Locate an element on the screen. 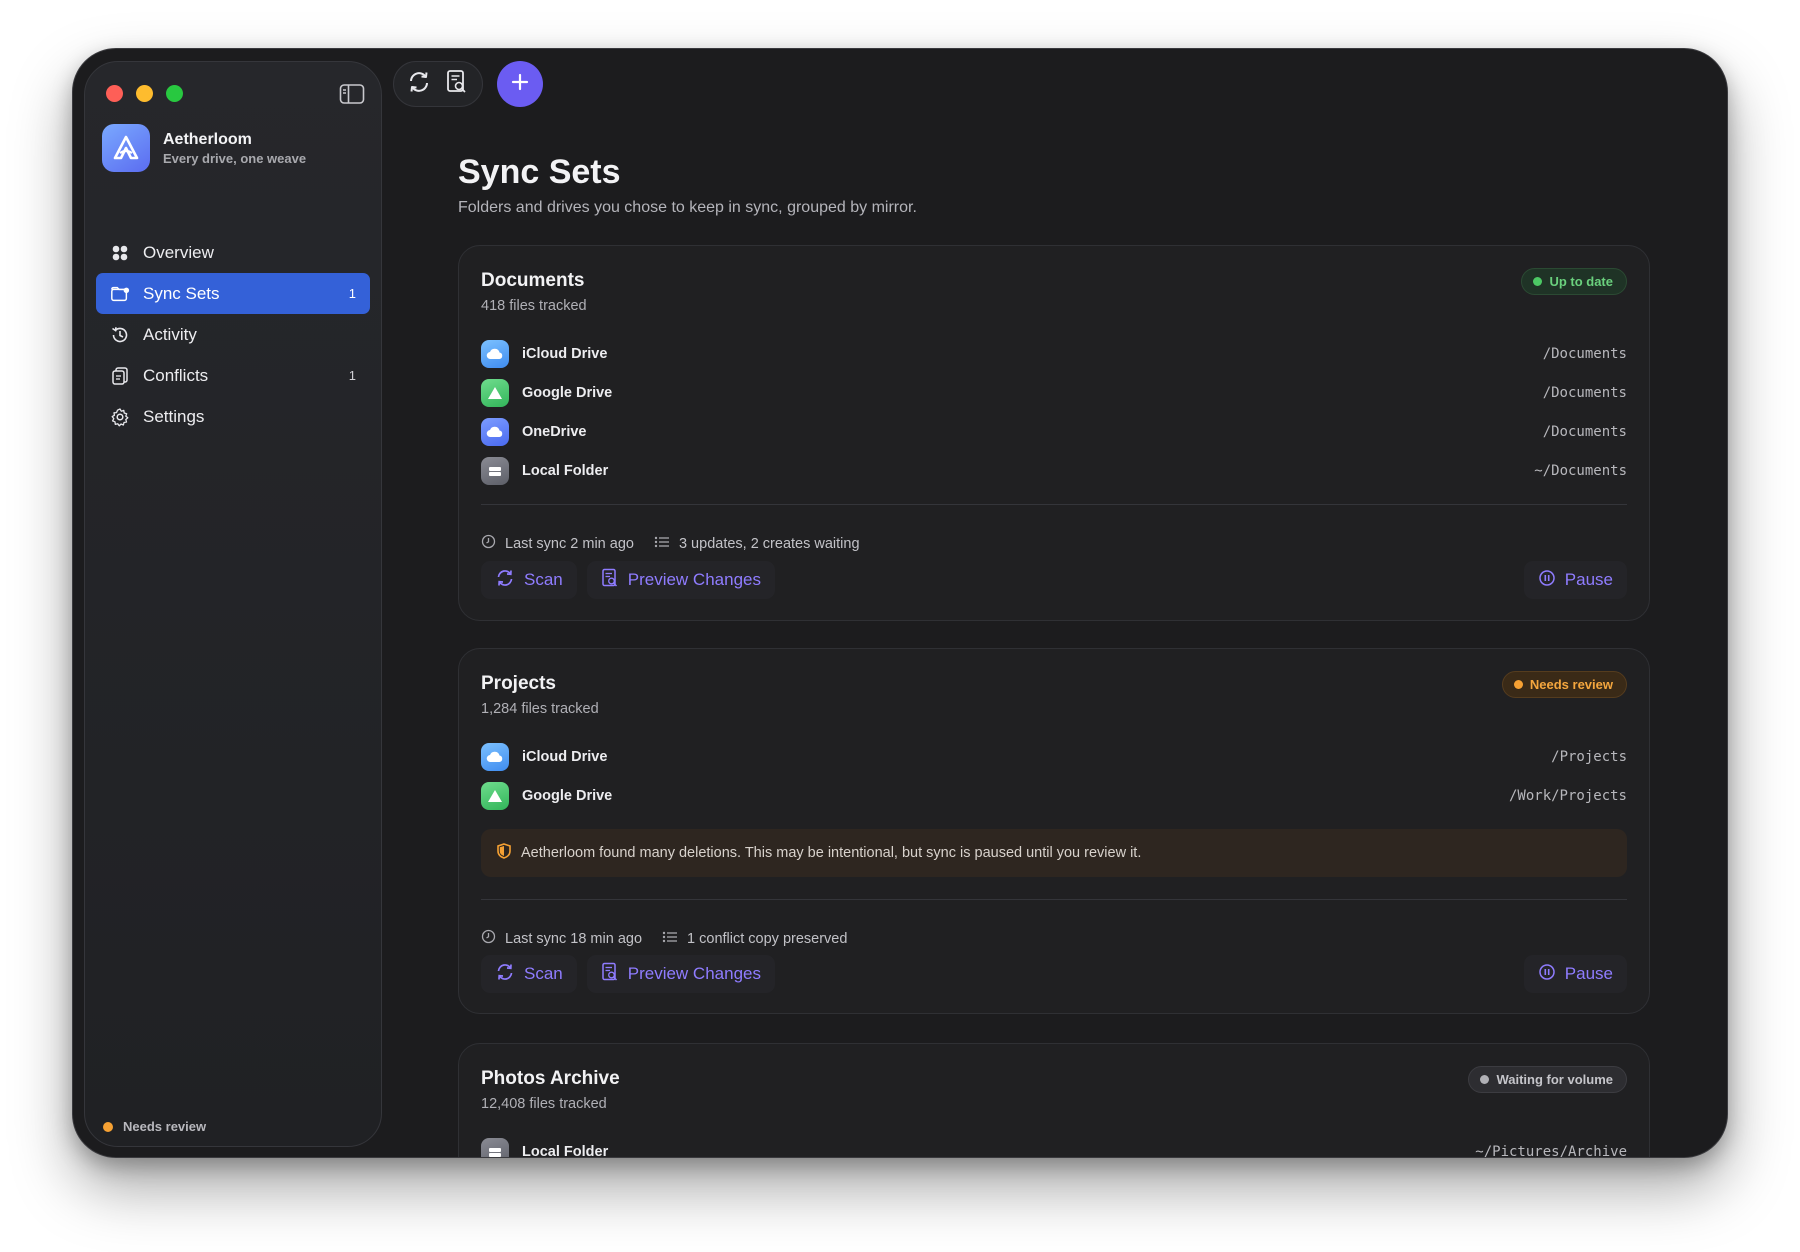 The image size is (1800, 1252). sidebar-item-label: Conflicts is located at coordinates (176, 375).